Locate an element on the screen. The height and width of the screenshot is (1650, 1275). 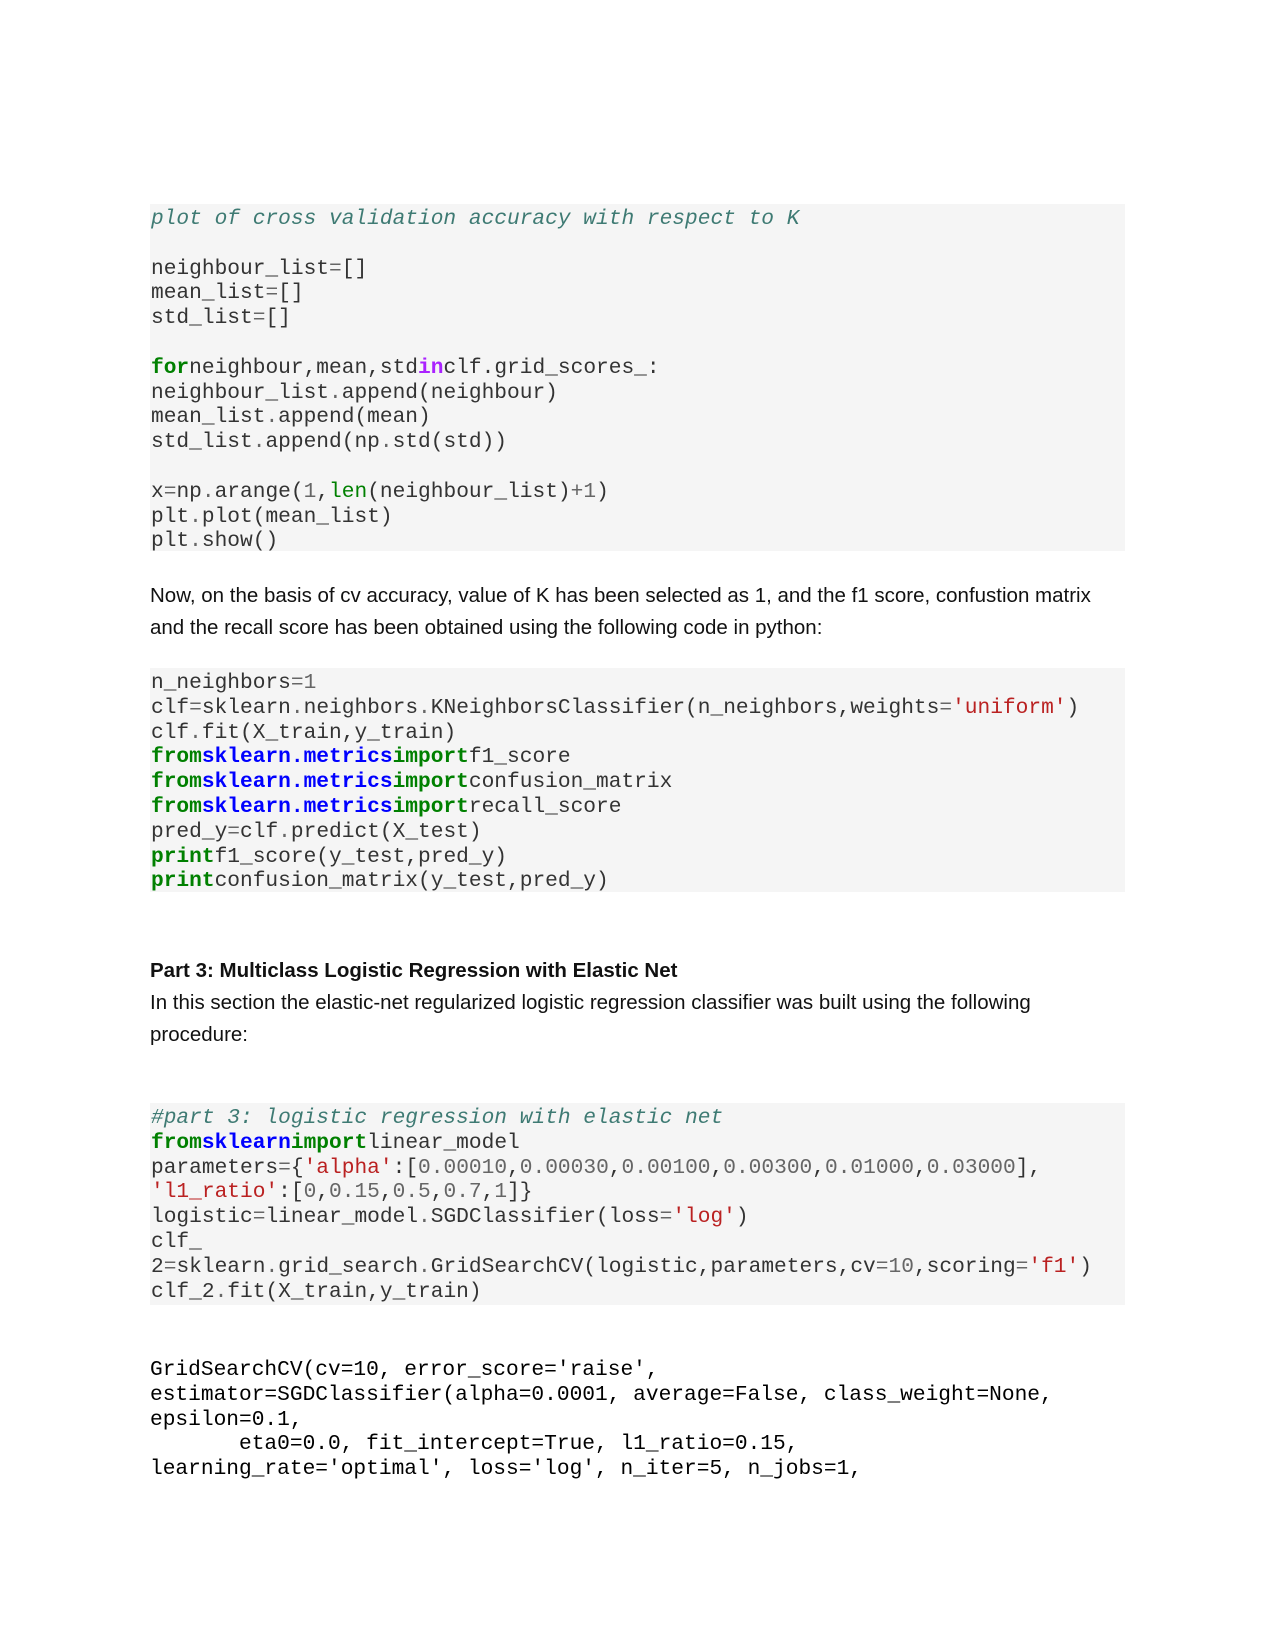
code-line: clf_ is located at coordinates (176, 1241).